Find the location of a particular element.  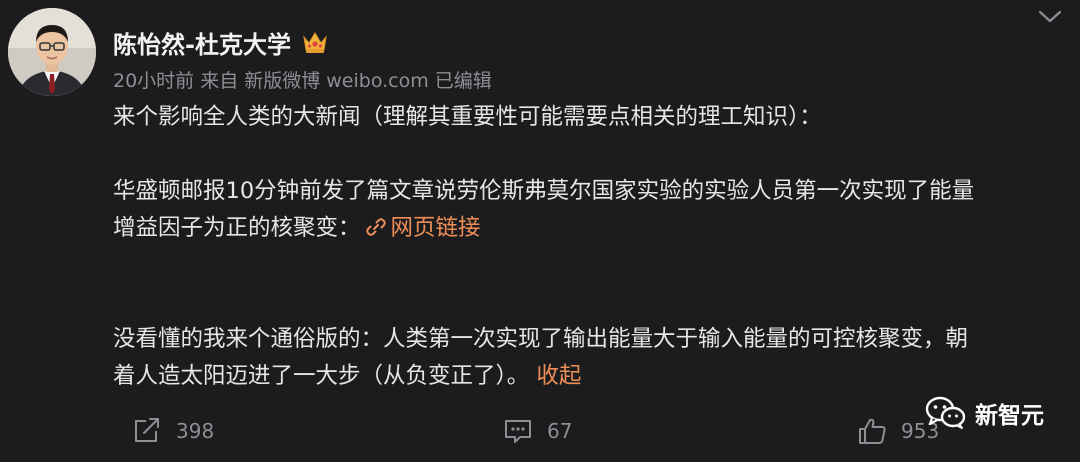

content-line-4: 没看懂的我来个通俗版的：人类第一次实现了输出能量大于输入能量的可控核聚变，朝 is located at coordinates (541, 339).